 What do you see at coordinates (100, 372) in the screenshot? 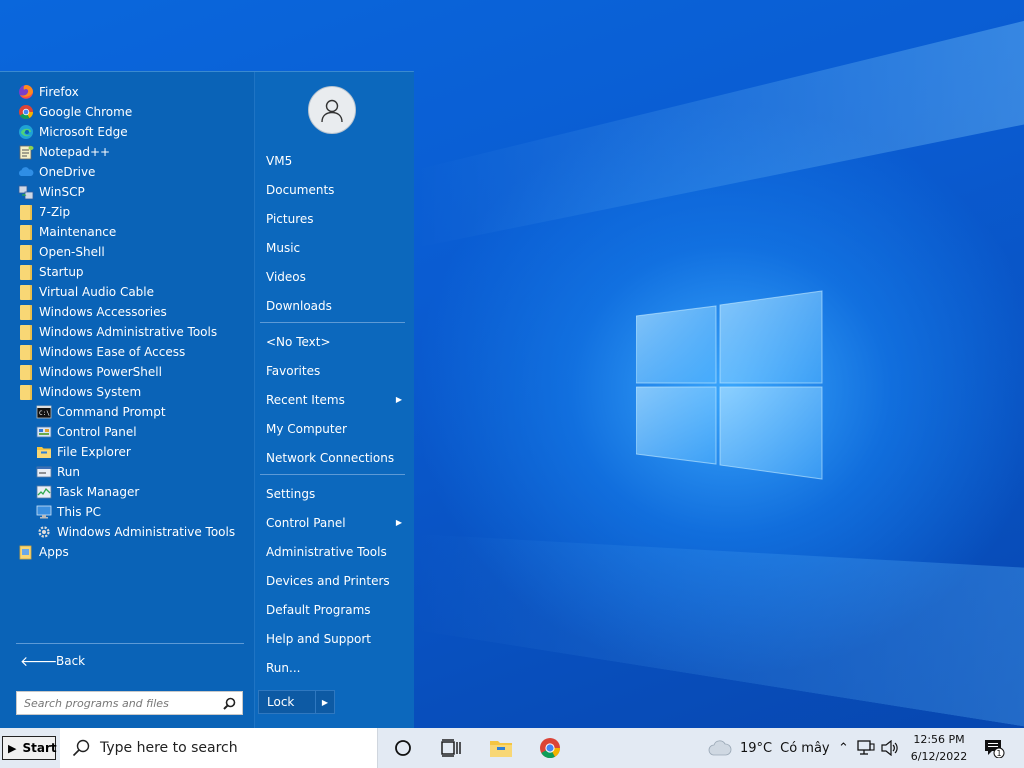
I see `program-item-label: Windows PowerShell` at bounding box center [100, 372].